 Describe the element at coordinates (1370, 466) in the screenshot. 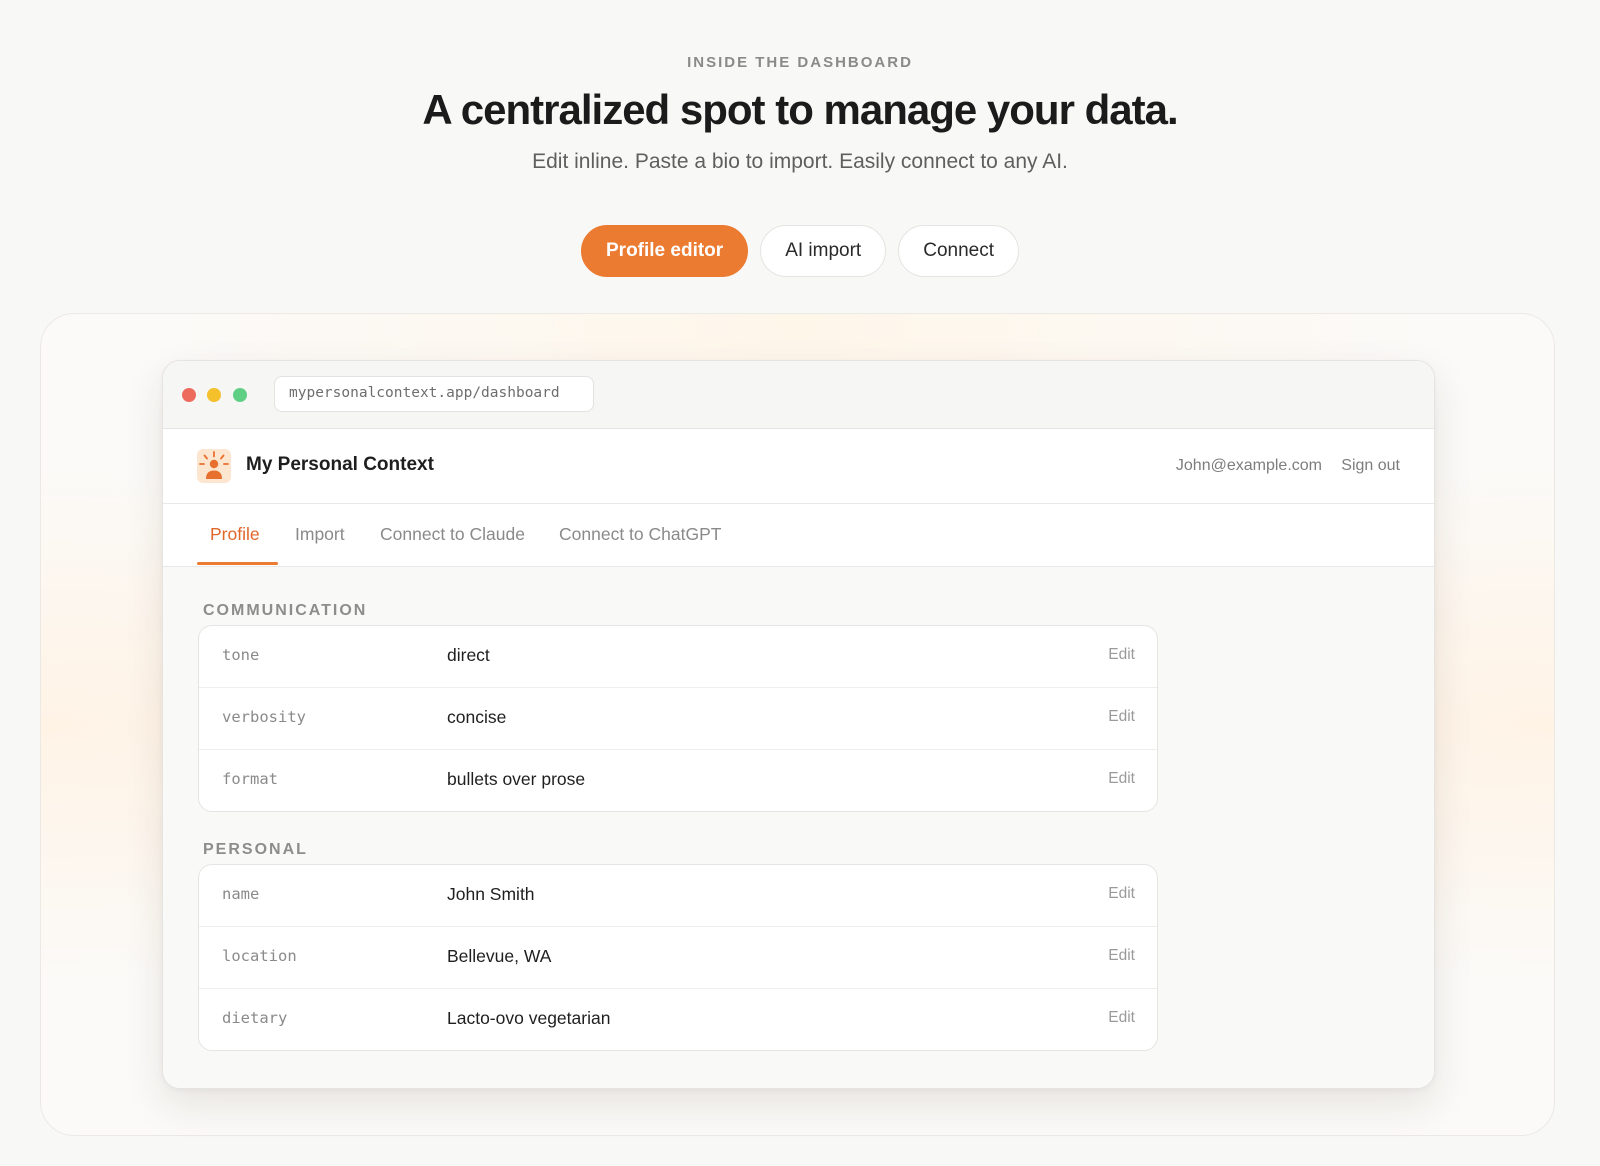

I see `sign-out-link: Sign out` at that location.